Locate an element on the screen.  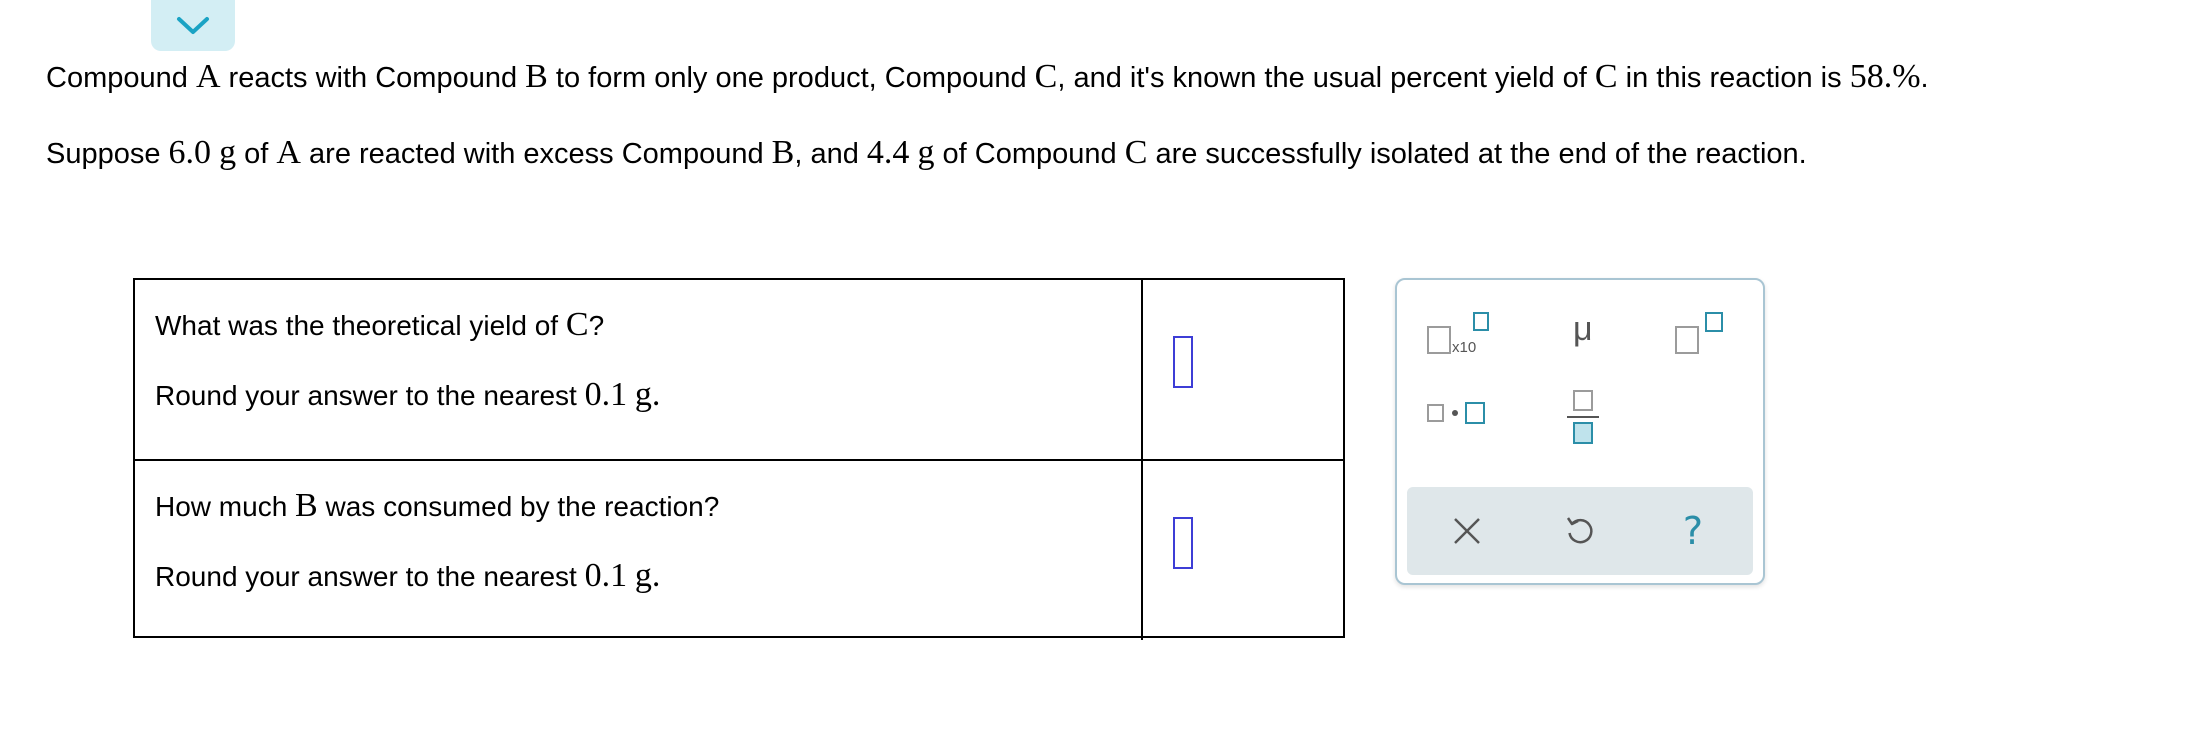
x10-label: x10 is located at coordinates (1464, 347).